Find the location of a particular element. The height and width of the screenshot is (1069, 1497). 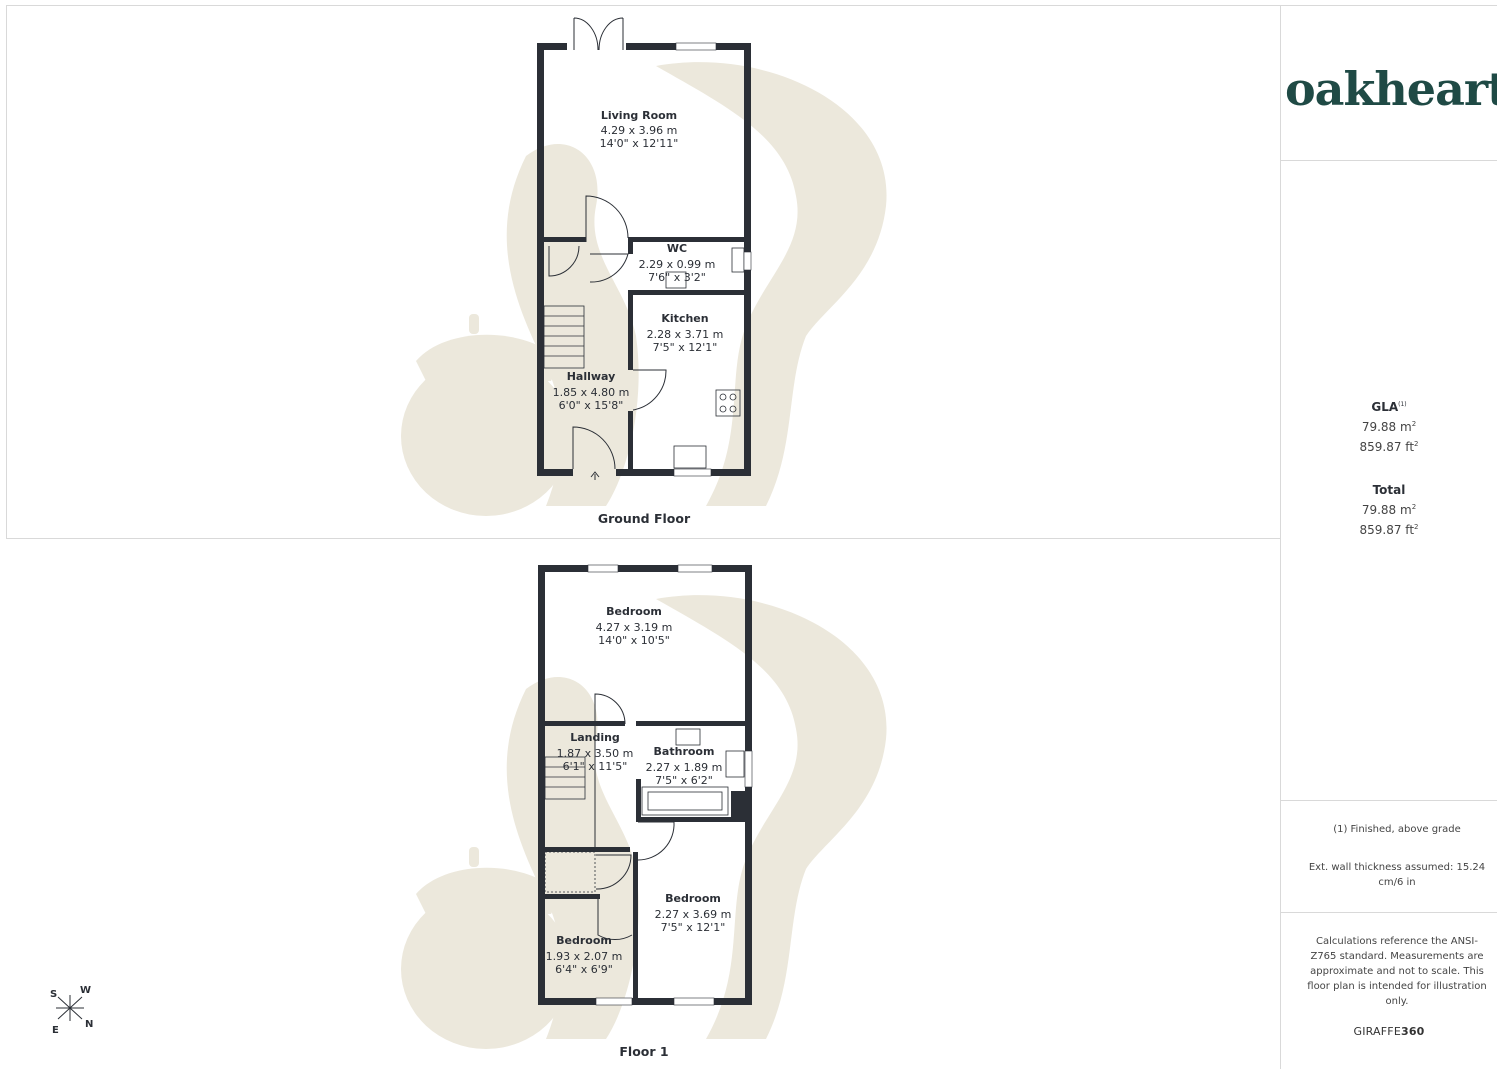

svg-text: Hallway is located at coordinates (591, 376).